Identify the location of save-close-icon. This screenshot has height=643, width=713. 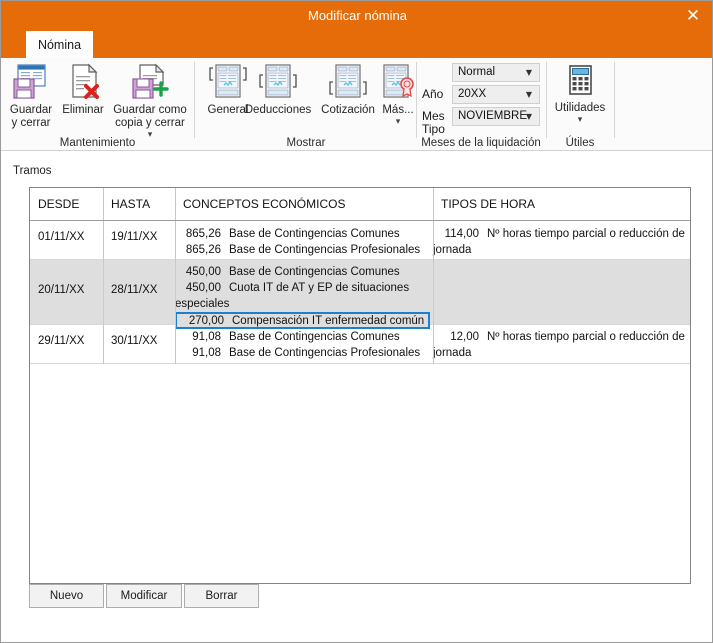
(31, 82).